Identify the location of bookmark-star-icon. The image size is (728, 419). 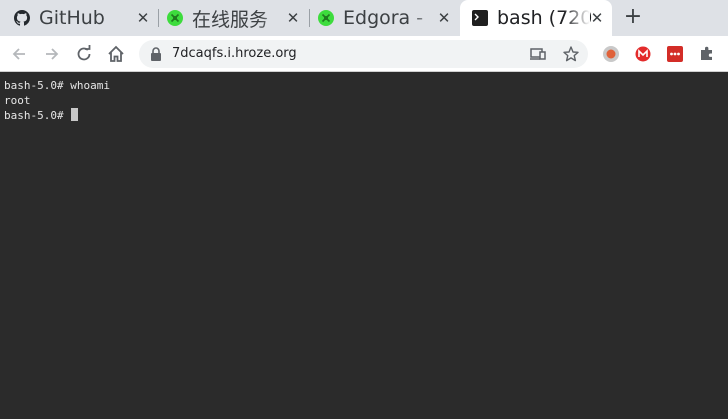
(571, 54).